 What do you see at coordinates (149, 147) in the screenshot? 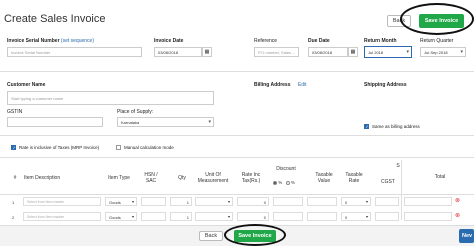
I see `manual-calc-label: Manual calculation mode` at bounding box center [149, 147].